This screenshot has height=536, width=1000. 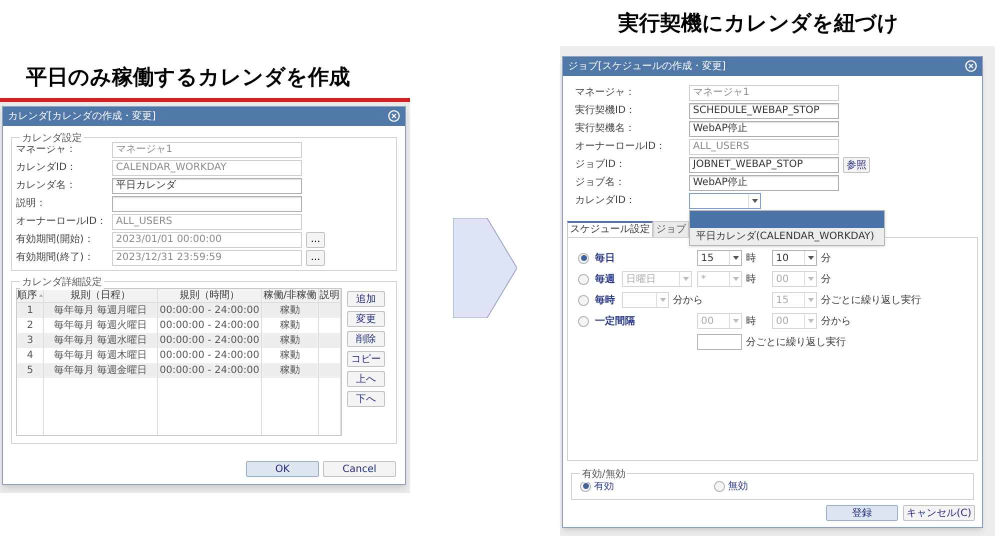 I want to click on column-header: 順序, so click(x=30, y=295).